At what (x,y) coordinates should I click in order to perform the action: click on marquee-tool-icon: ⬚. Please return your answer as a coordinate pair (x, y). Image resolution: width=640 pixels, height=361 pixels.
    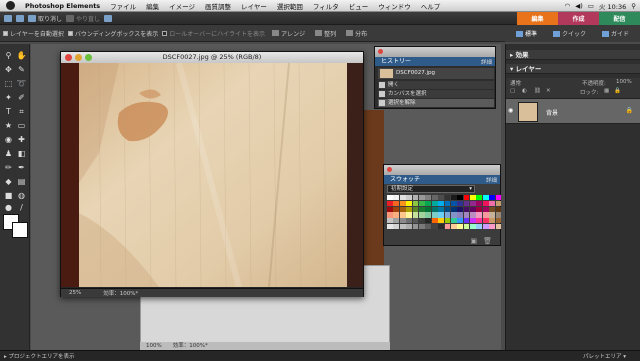
    Looking at the image, I should click on (8, 83).